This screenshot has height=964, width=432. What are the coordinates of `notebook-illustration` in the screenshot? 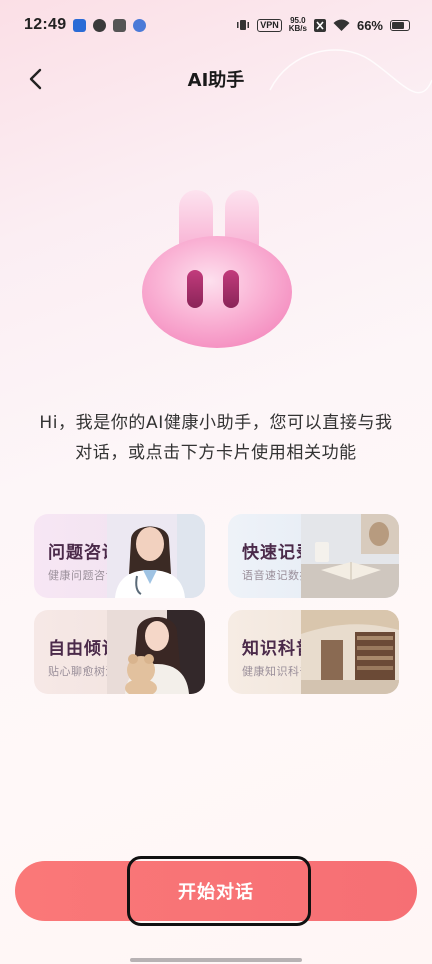 It's located at (350, 556).